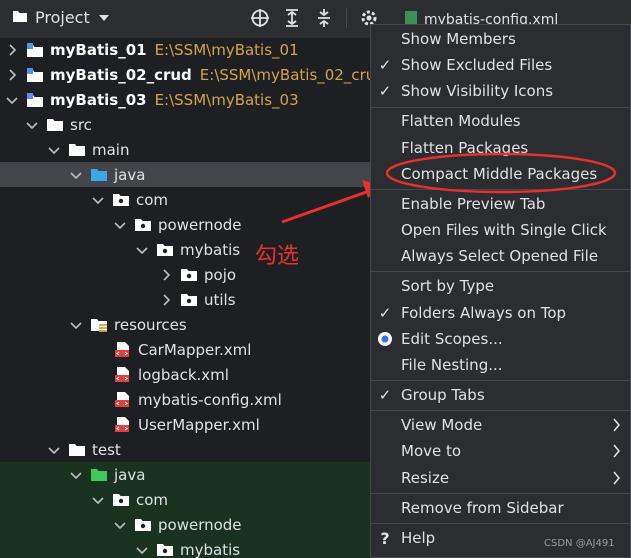  What do you see at coordinates (431, 451) in the screenshot?
I see `menu-item-label: Move to` at bounding box center [431, 451].